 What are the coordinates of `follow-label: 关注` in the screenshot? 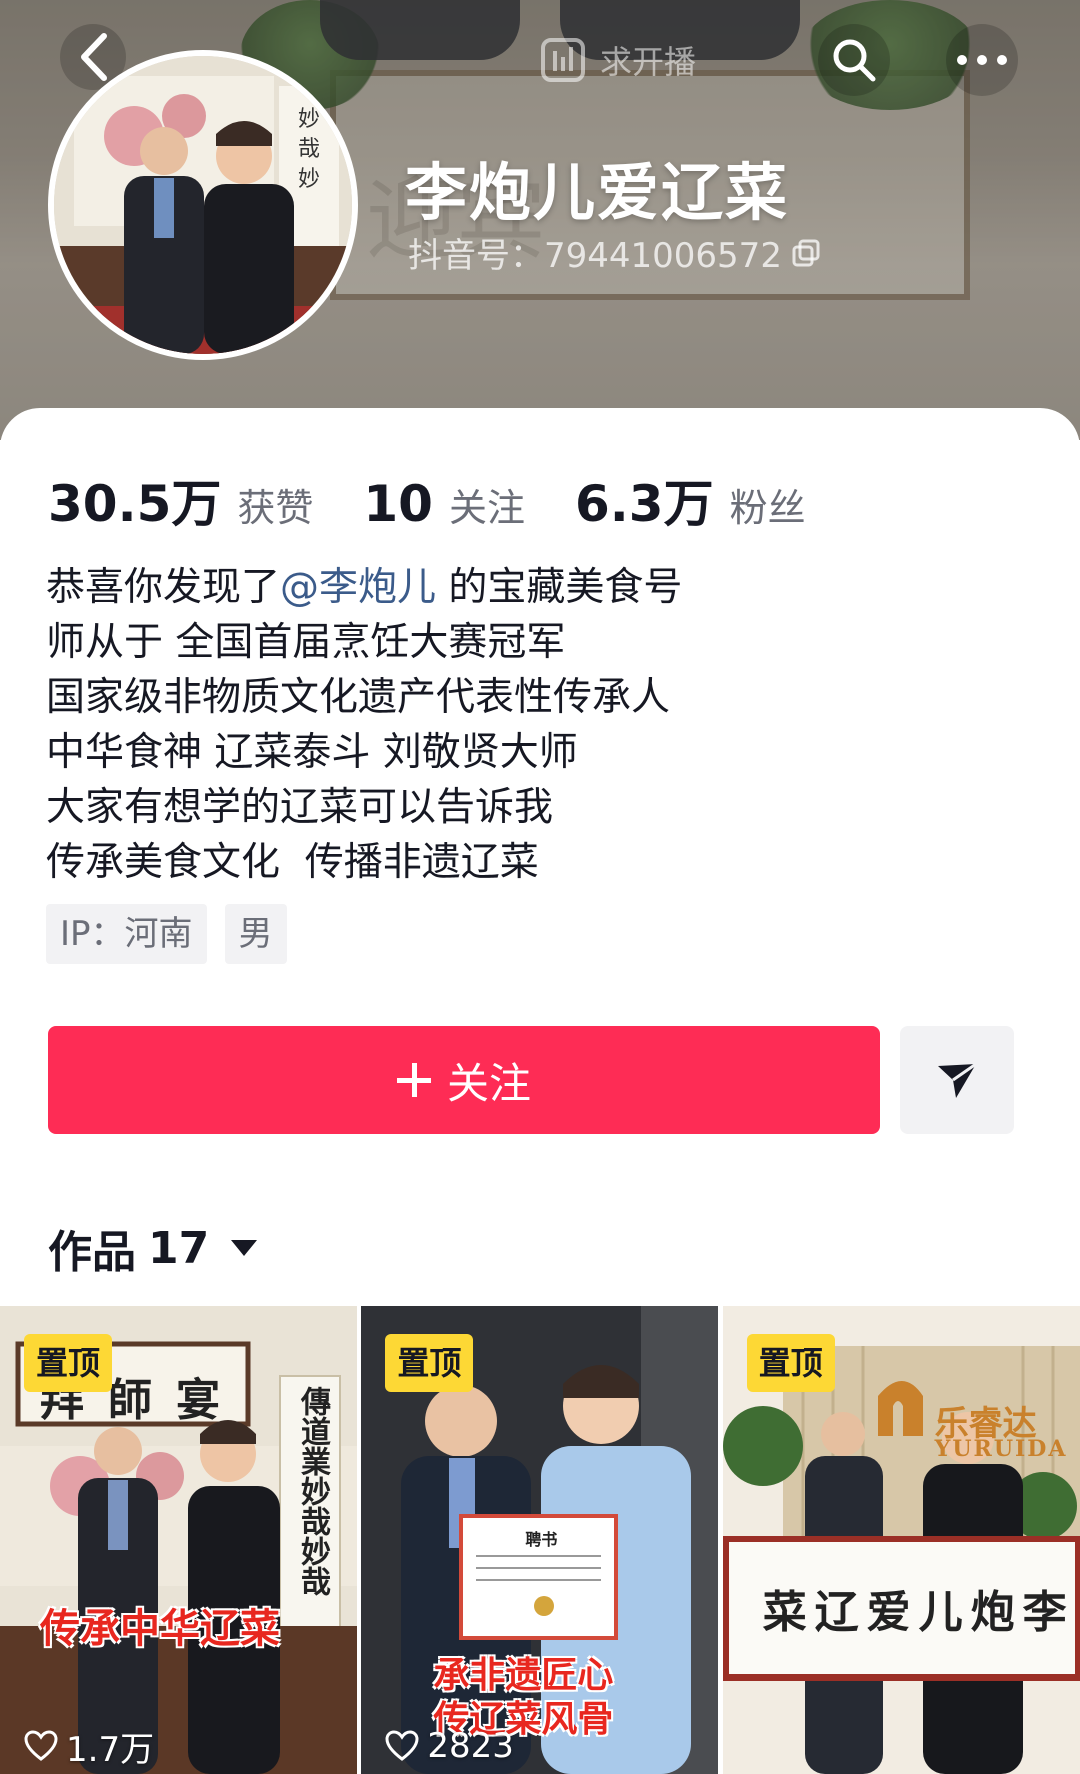 It's located at (488, 1083).